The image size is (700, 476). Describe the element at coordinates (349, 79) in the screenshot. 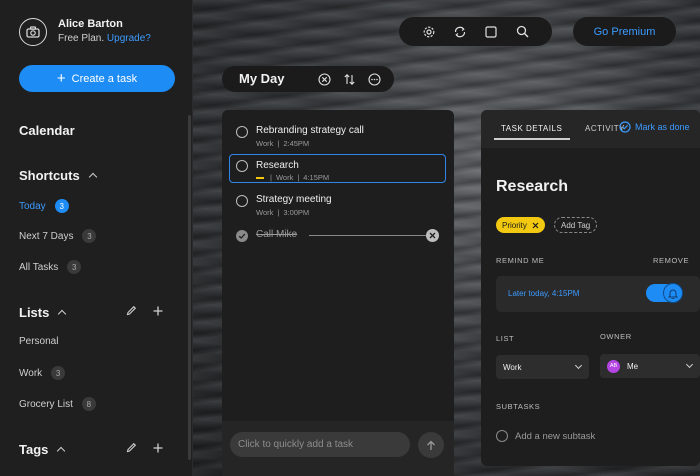

I see `sort-icon` at that location.